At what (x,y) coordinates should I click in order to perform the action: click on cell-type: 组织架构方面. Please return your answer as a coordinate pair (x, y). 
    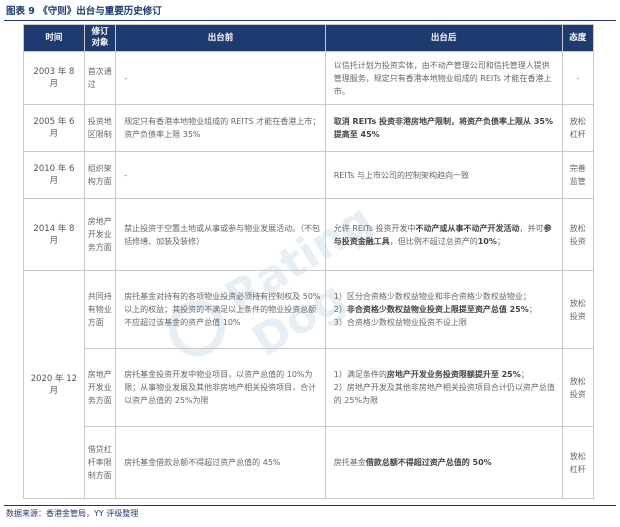
    Looking at the image, I should click on (100, 175).